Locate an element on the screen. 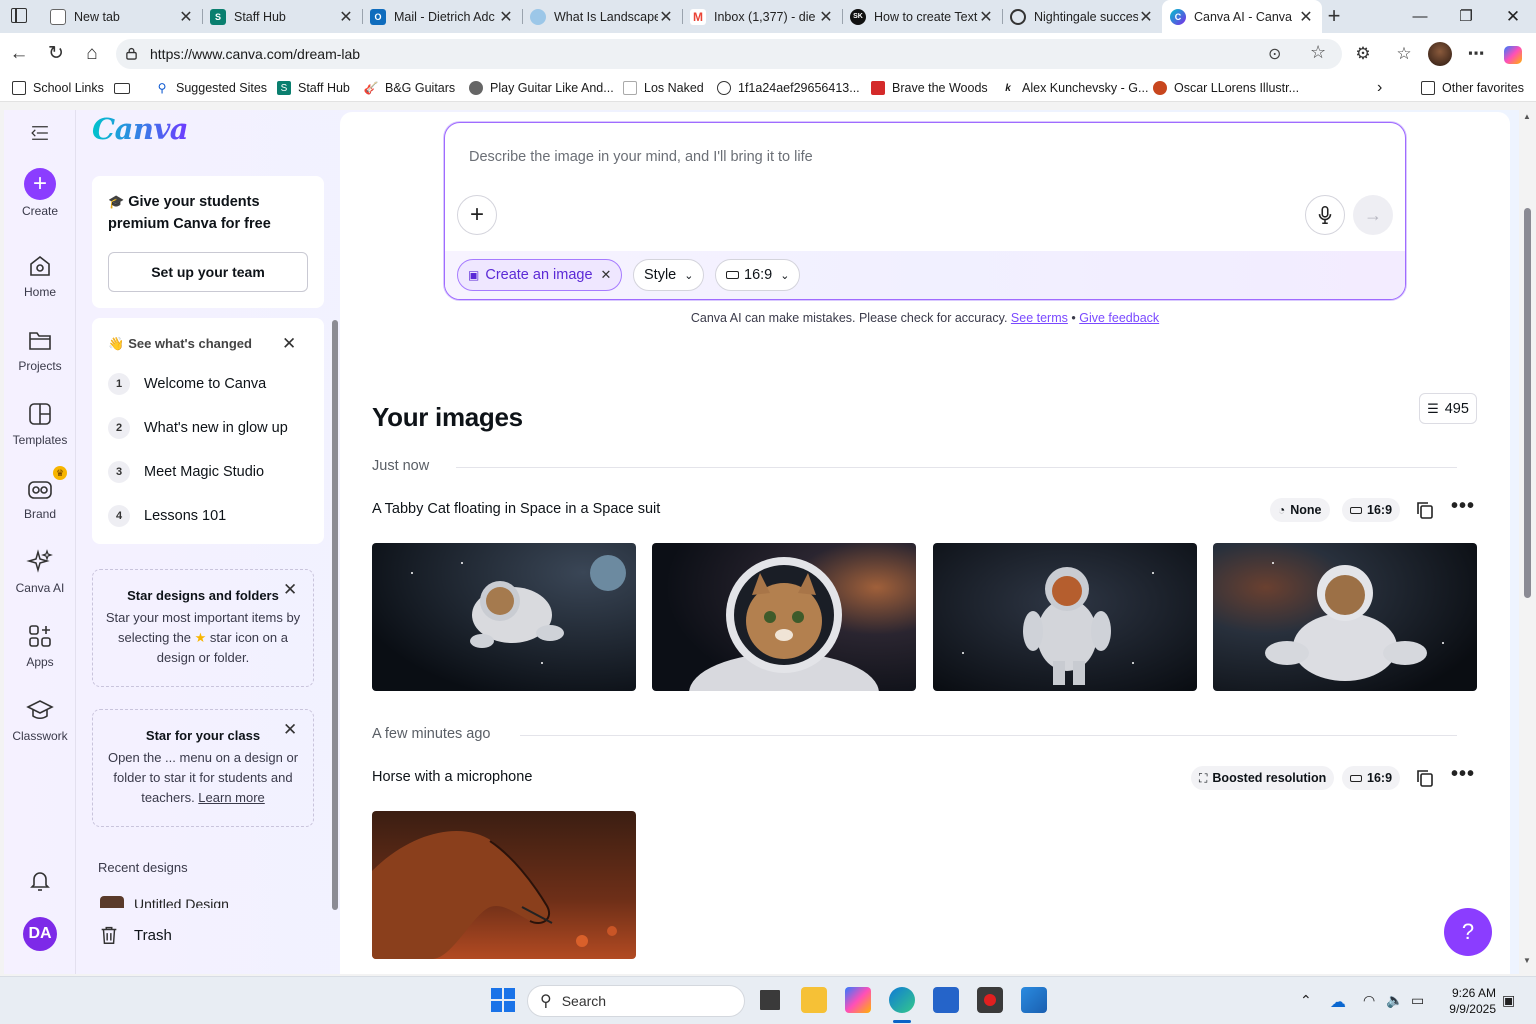 Image resolution: width=1536 pixels, height=1024 pixels. bookmark-los-naked: Los Naked is located at coordinates (663, 88).